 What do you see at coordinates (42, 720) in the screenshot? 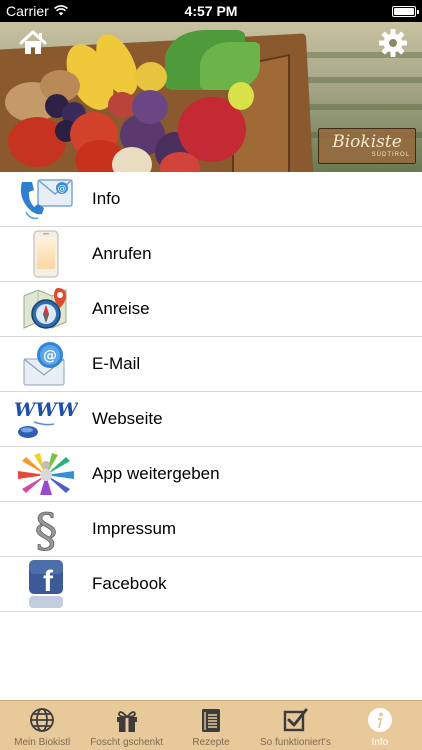
I see `globe-icon` at bounding box center [42, 720].